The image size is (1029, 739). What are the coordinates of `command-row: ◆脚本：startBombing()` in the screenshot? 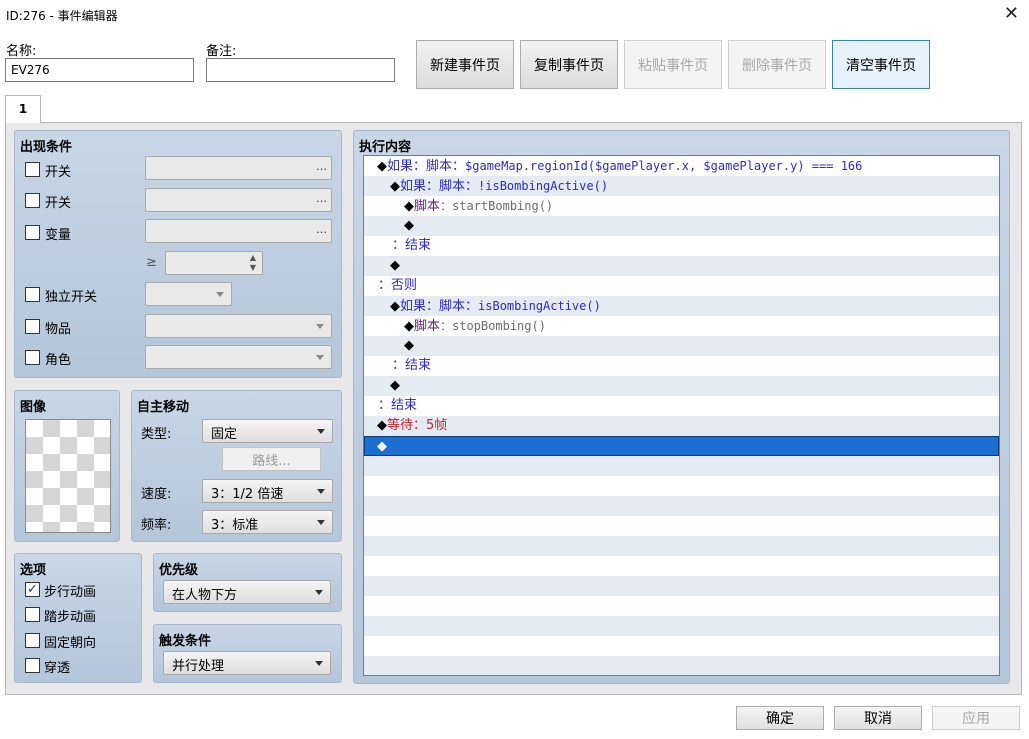 It's located at (681, 206).